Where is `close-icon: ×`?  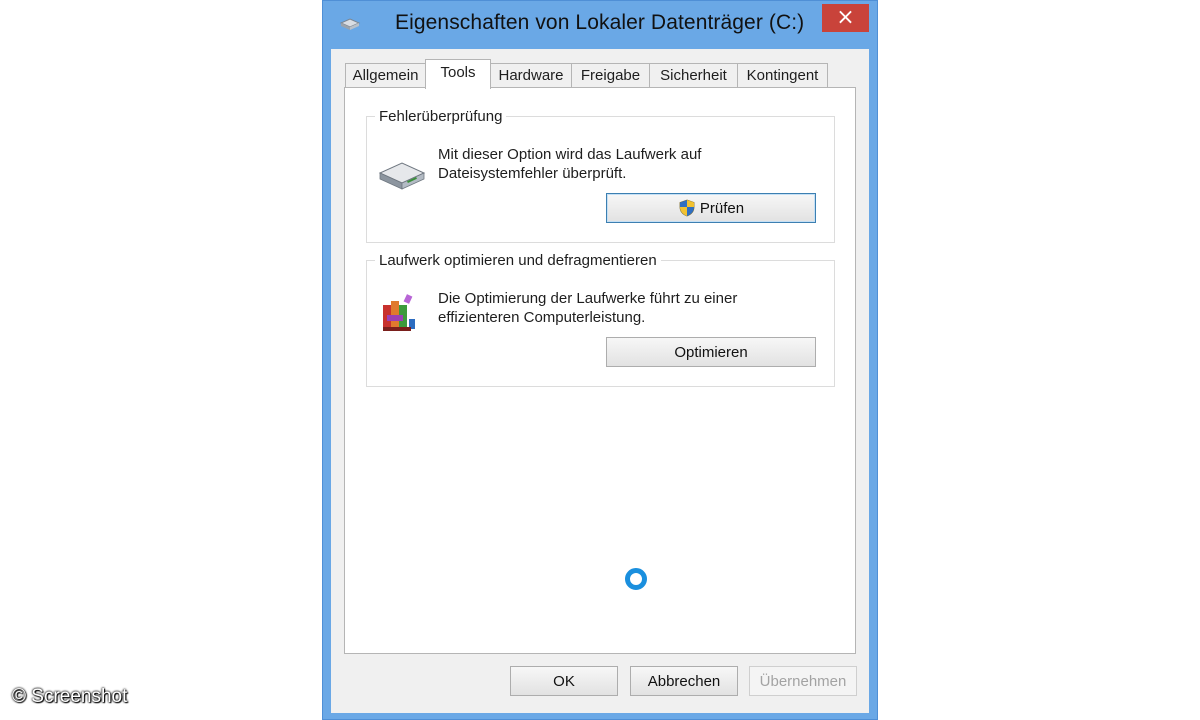
close-icon: × is located at coordinates (845, 17).